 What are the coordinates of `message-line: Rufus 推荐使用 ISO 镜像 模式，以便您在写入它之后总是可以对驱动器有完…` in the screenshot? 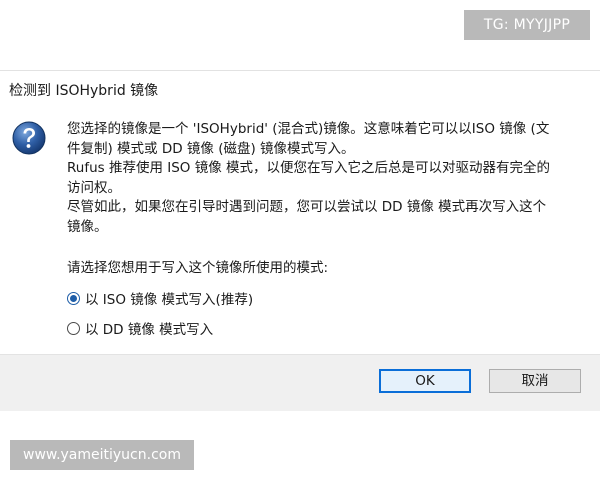 It's located at (309, 168).